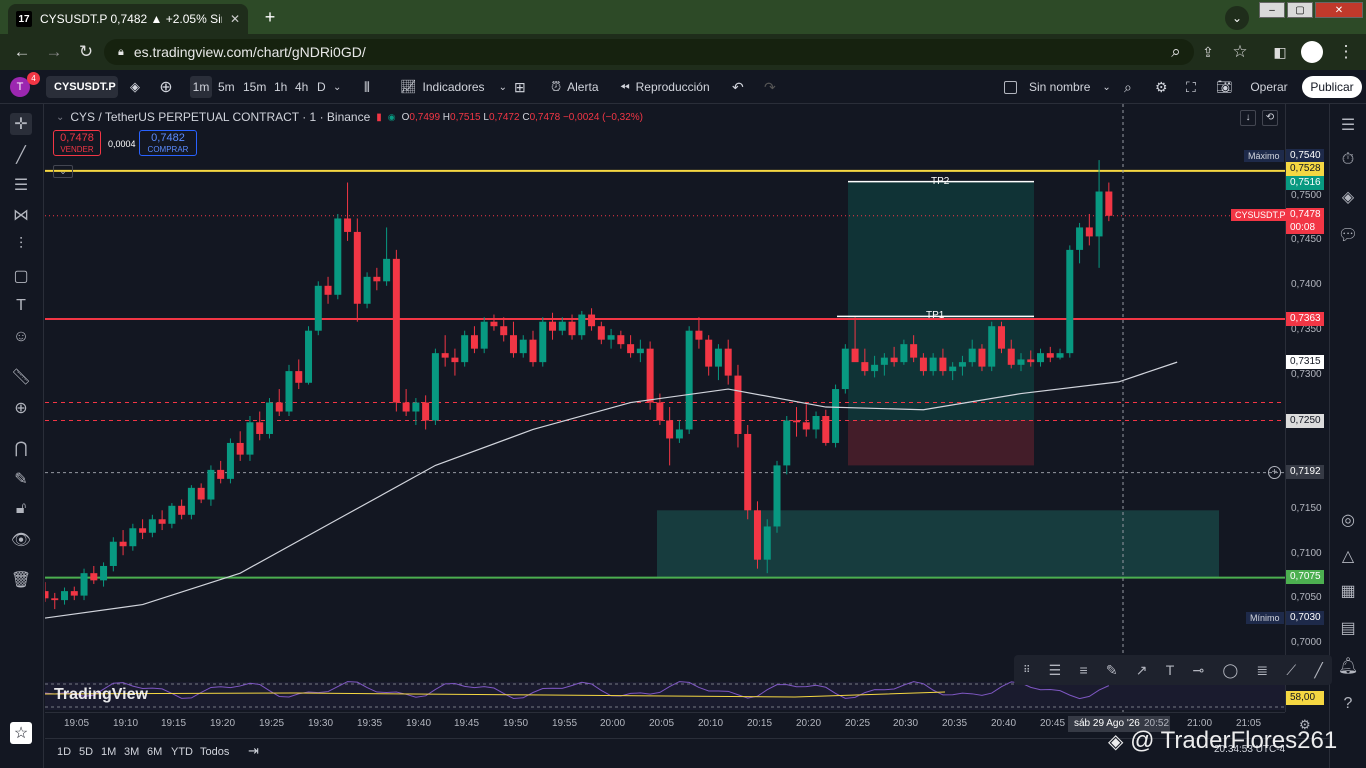 The image size is (1366, 768). What do you see at coordinates (1240, 52) in the screenshot?
I see `bookmark-star-icon: ☆` at bounding box center [1240, 52].